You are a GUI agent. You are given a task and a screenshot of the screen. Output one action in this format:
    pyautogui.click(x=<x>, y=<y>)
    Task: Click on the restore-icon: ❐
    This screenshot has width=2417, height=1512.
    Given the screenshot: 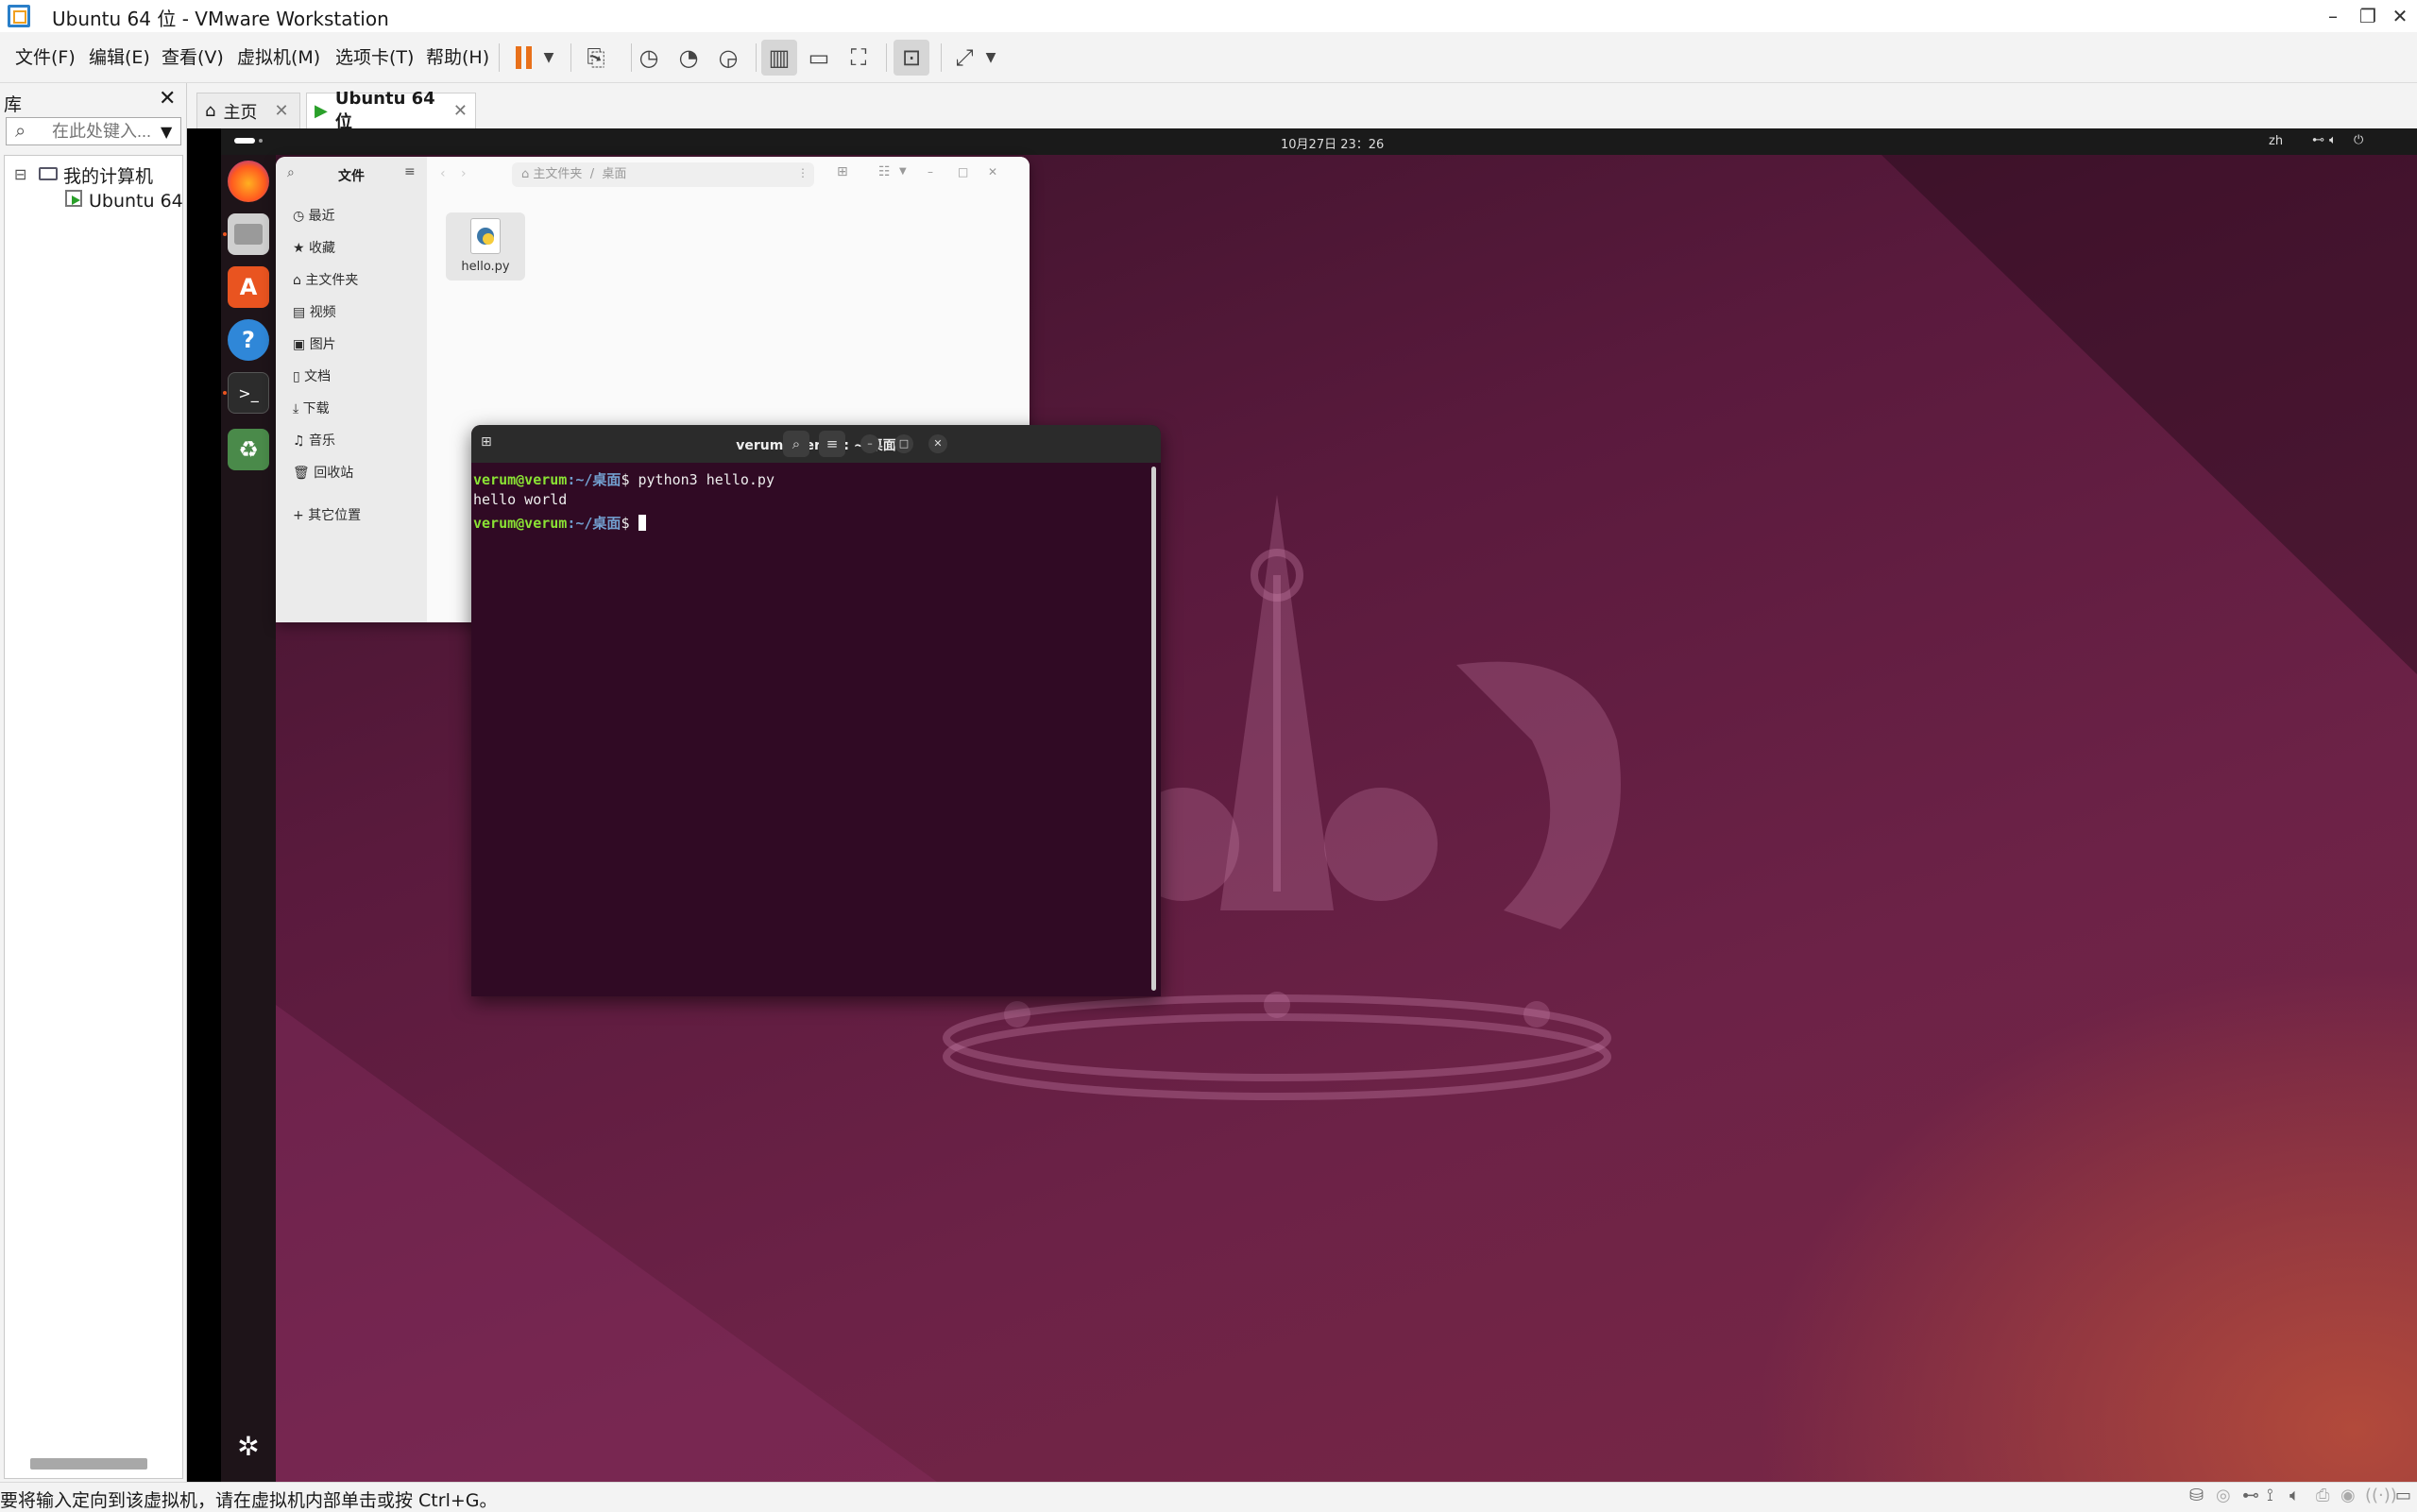 What is the action you would take?
    pyautogui.click(x=2368, y=16)
    